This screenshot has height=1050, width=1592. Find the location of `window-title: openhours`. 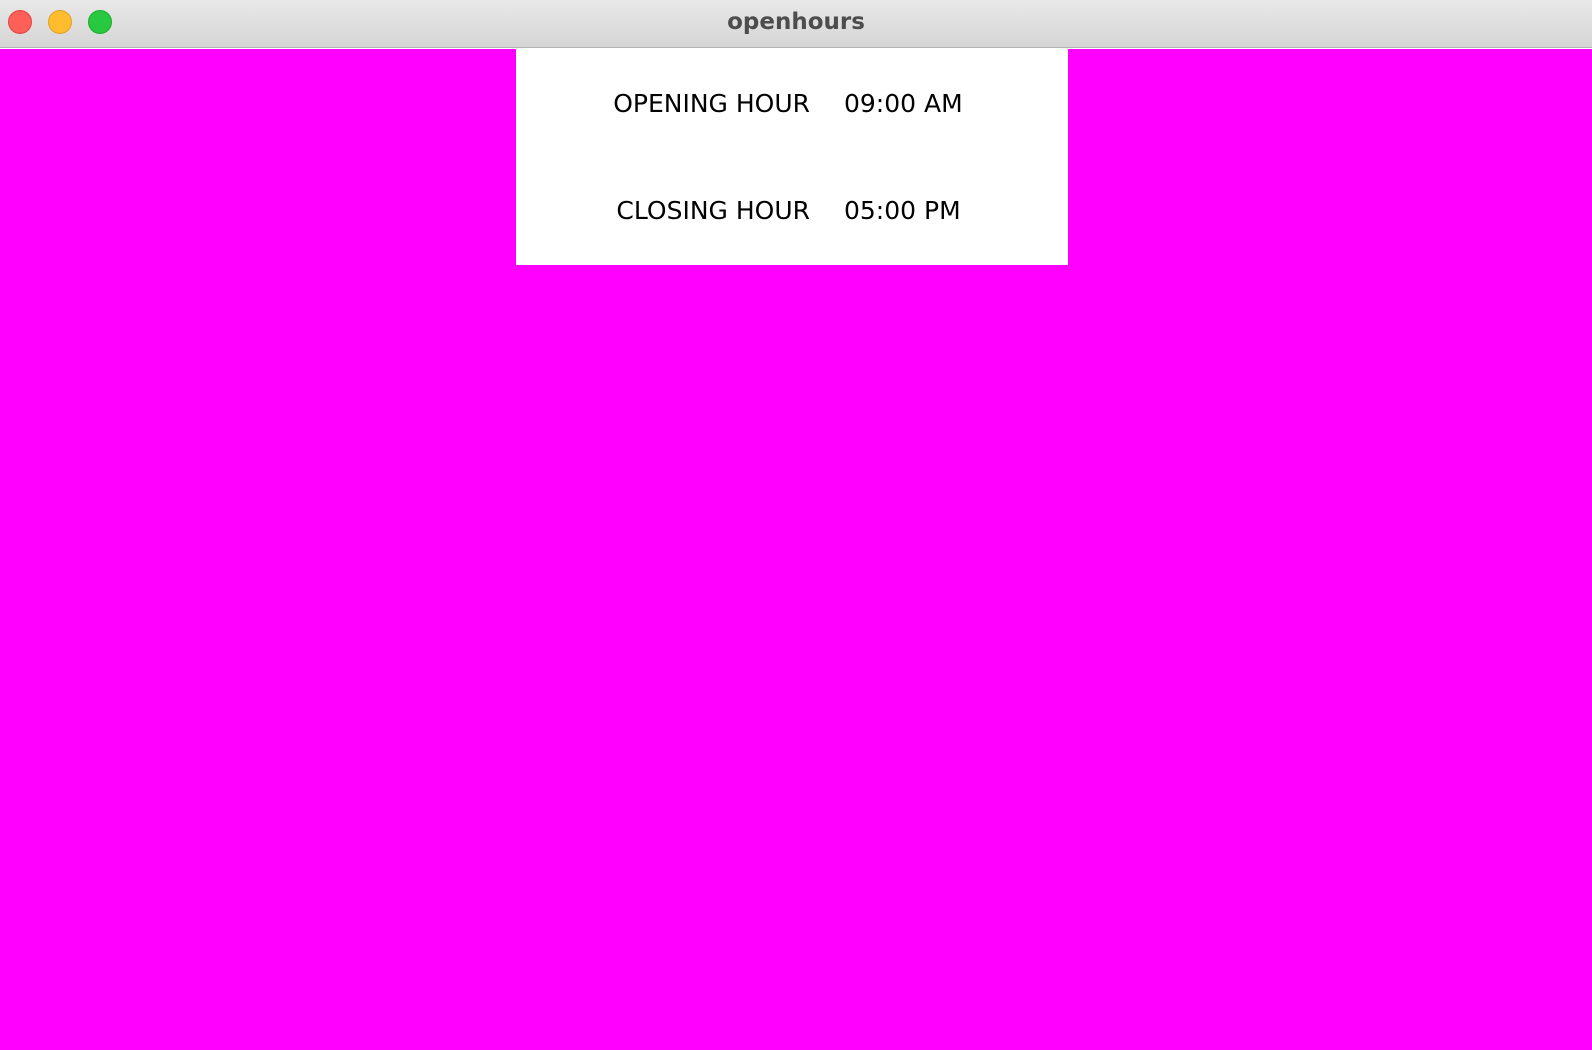

window-title: openhours is located at coordinates (796, 22).